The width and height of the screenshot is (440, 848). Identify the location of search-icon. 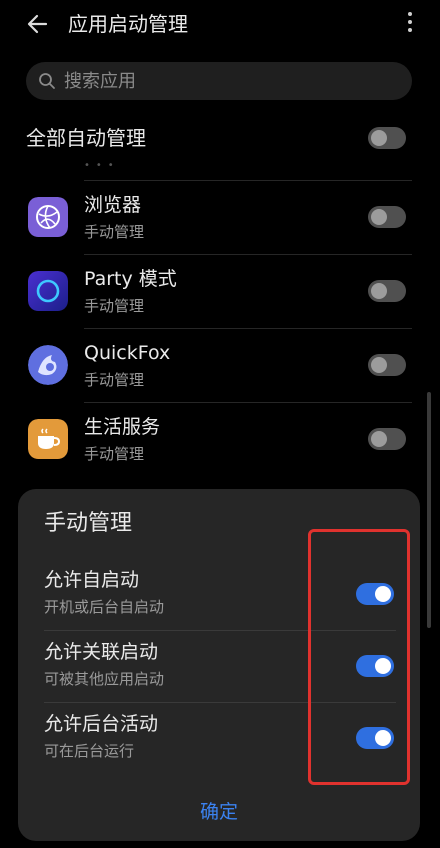
(47, 81).